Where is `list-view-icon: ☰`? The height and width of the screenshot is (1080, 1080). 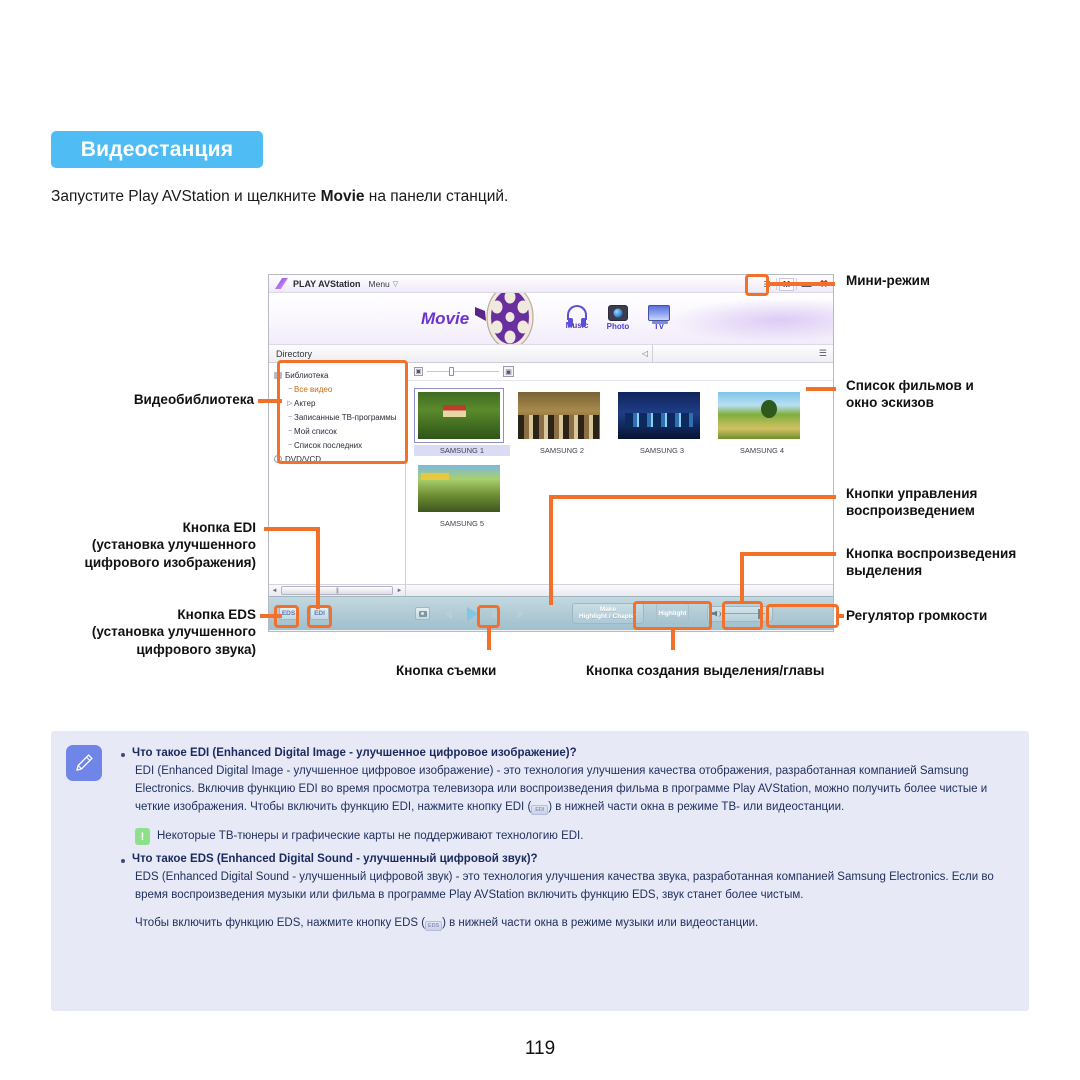 list-view-icon: ☰ is located at coordinates (823, 353).